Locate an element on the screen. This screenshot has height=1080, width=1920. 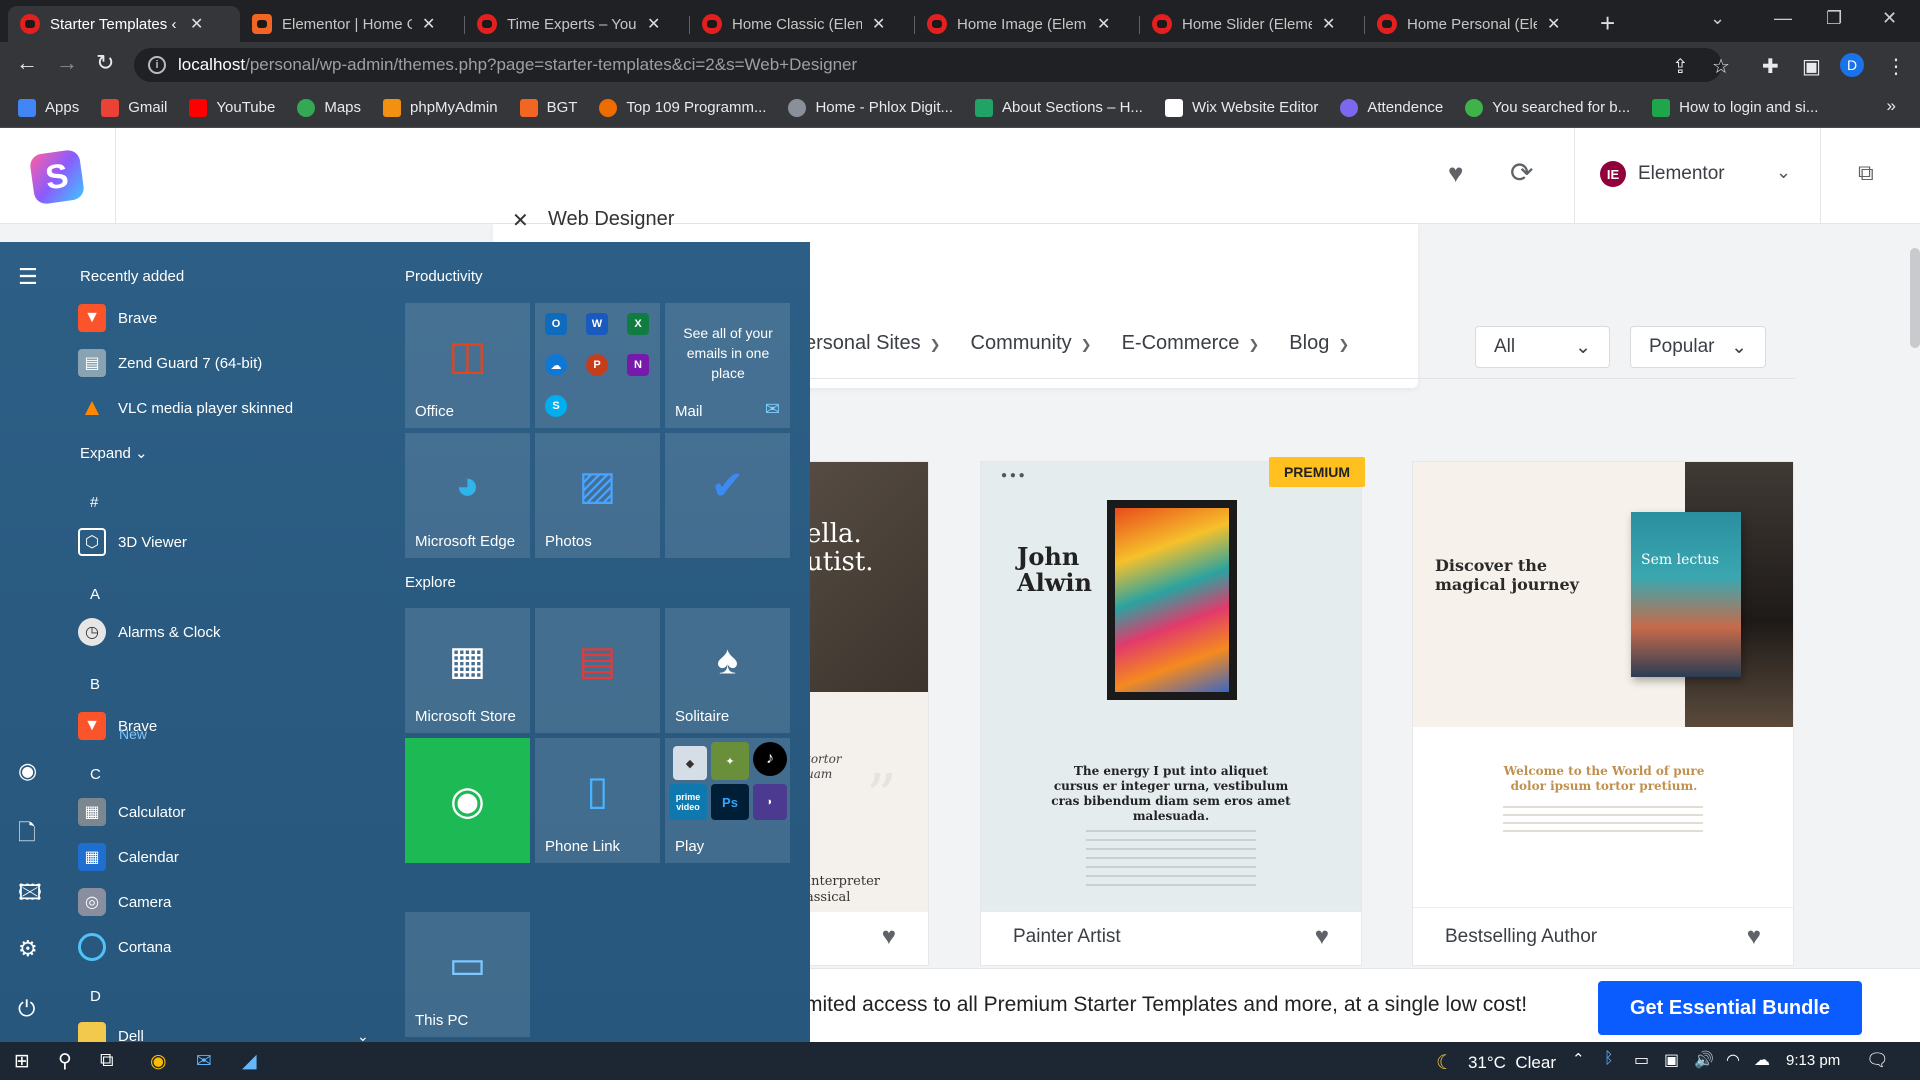
app-cortana: Cortana is located at coordinates (124, 947).